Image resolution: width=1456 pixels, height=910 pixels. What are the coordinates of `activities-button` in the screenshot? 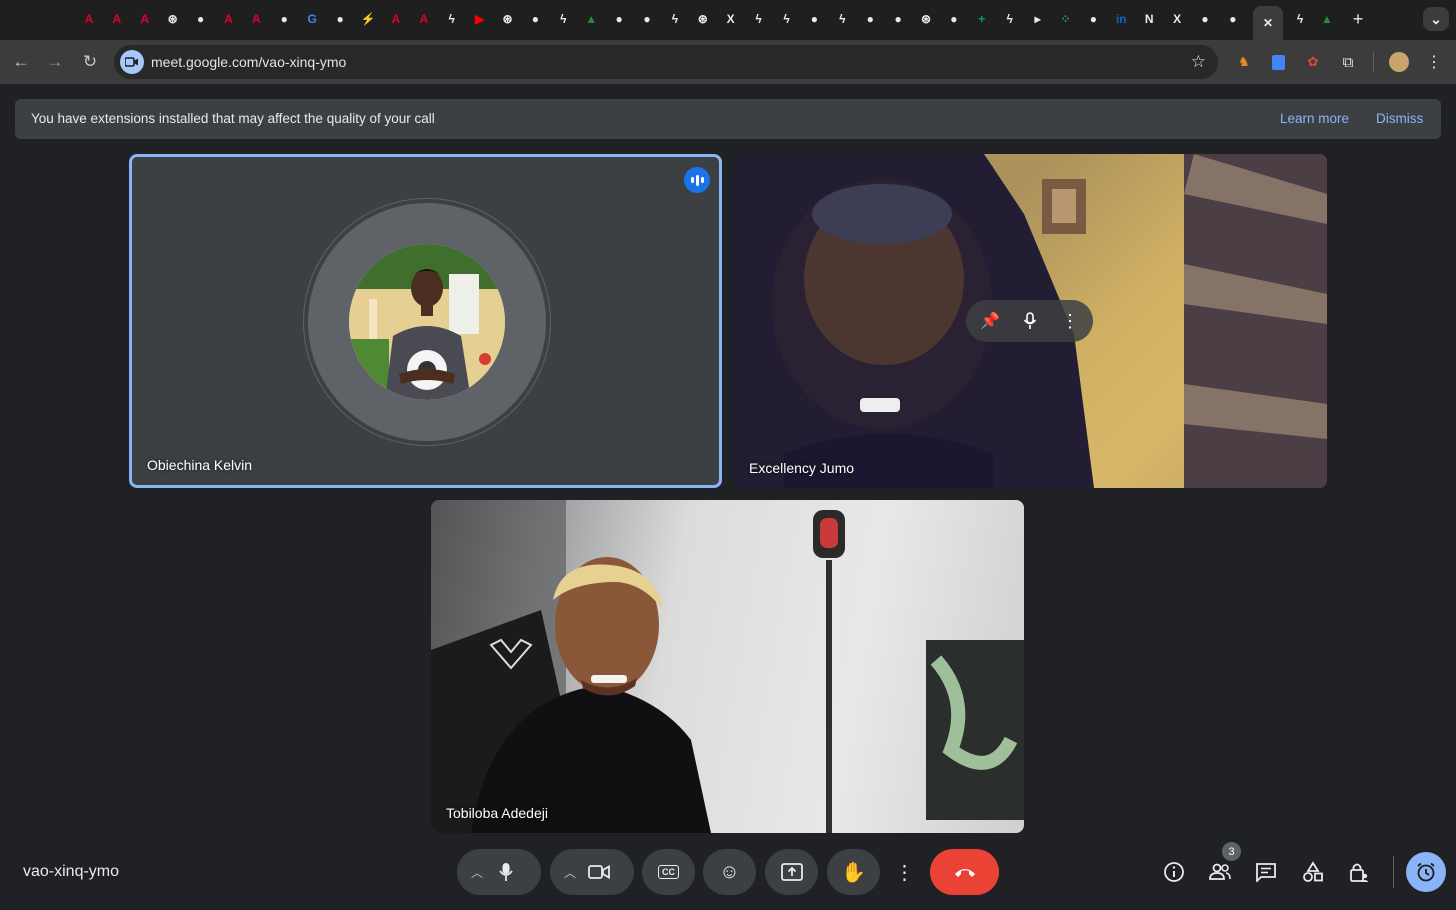 It's located at (1313, 872).